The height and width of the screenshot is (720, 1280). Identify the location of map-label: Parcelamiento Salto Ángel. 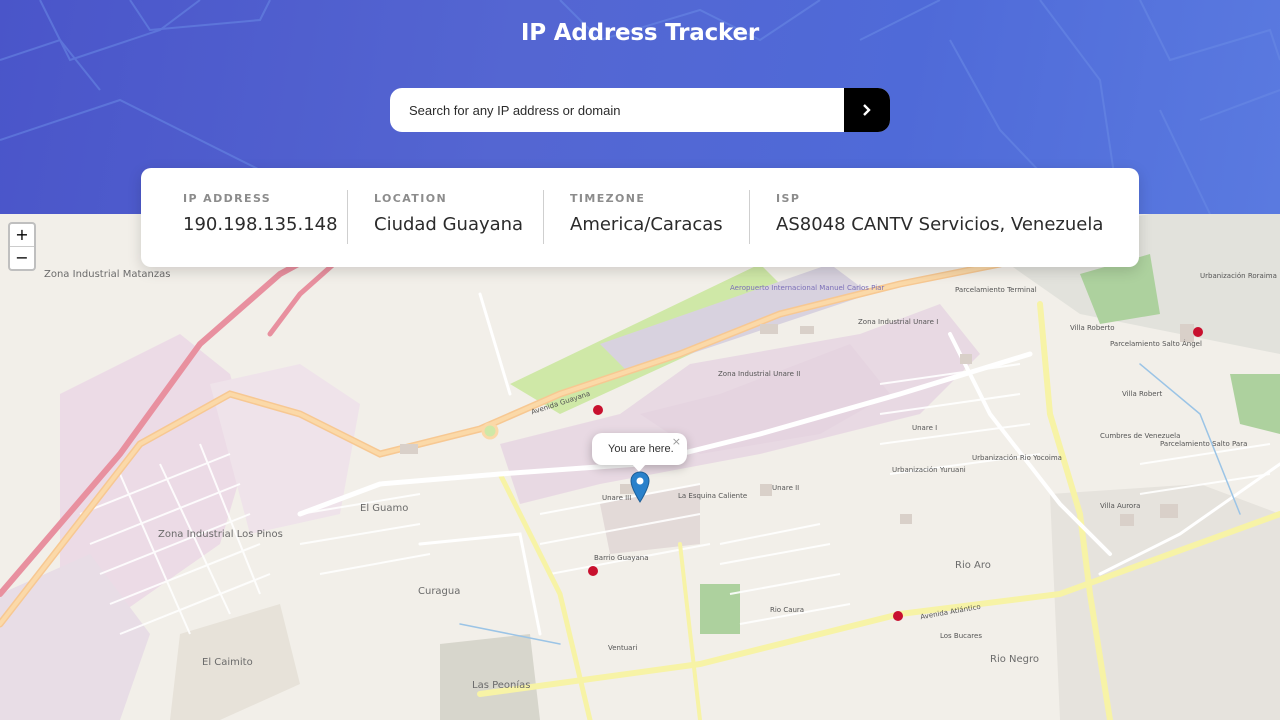
(1156, 344).